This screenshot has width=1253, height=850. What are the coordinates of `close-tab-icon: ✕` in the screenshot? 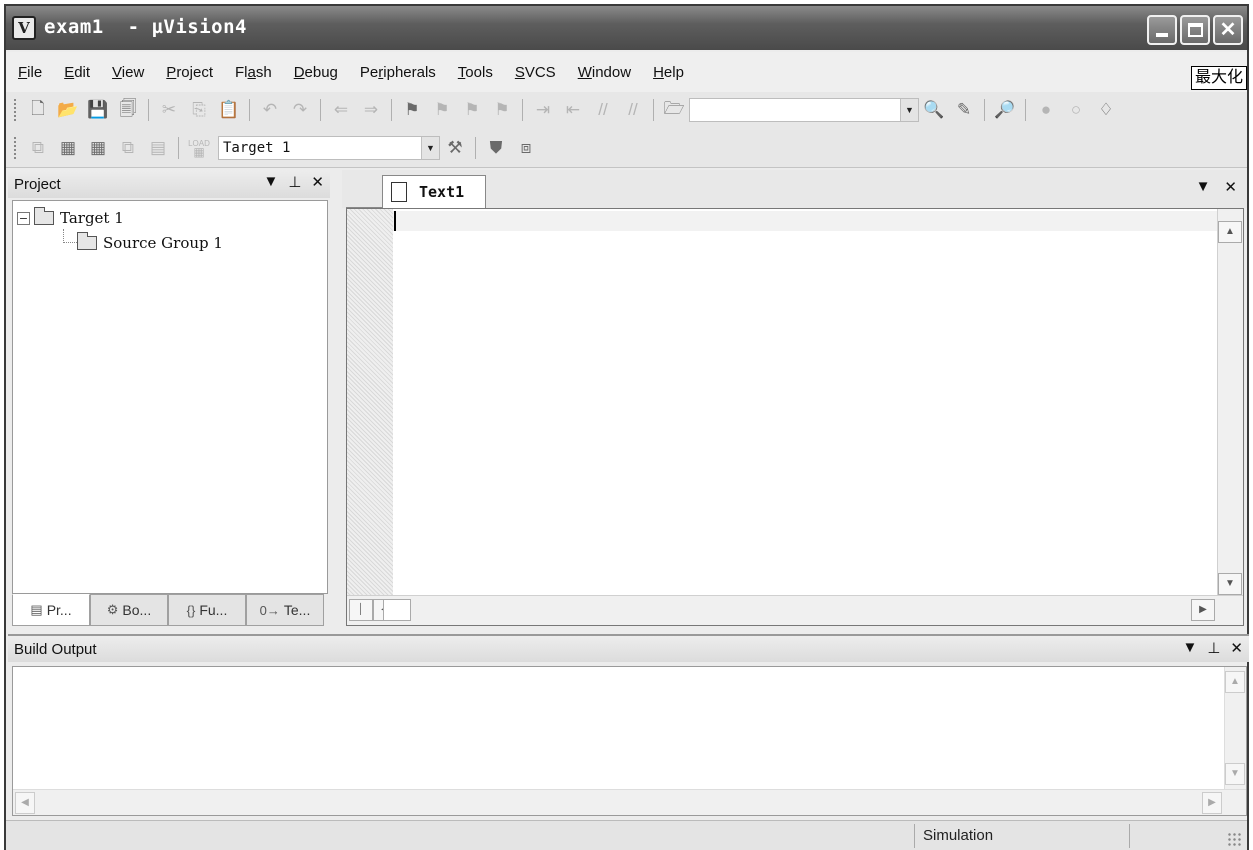 It's located at (1230, 187).